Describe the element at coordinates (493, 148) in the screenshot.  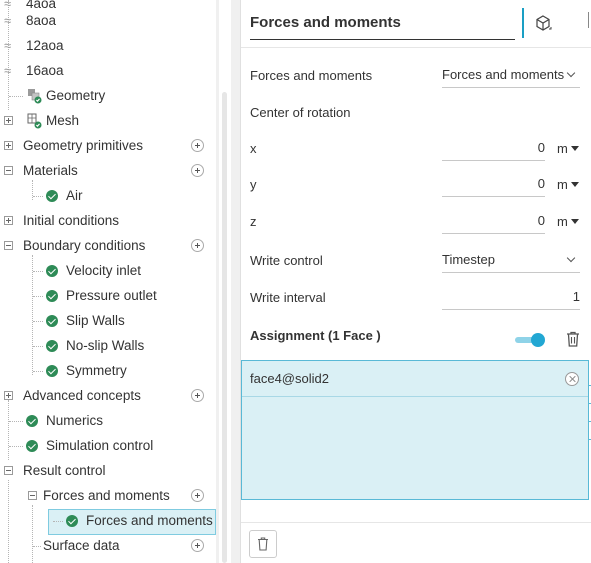
I see `x-input: 0` at that location.